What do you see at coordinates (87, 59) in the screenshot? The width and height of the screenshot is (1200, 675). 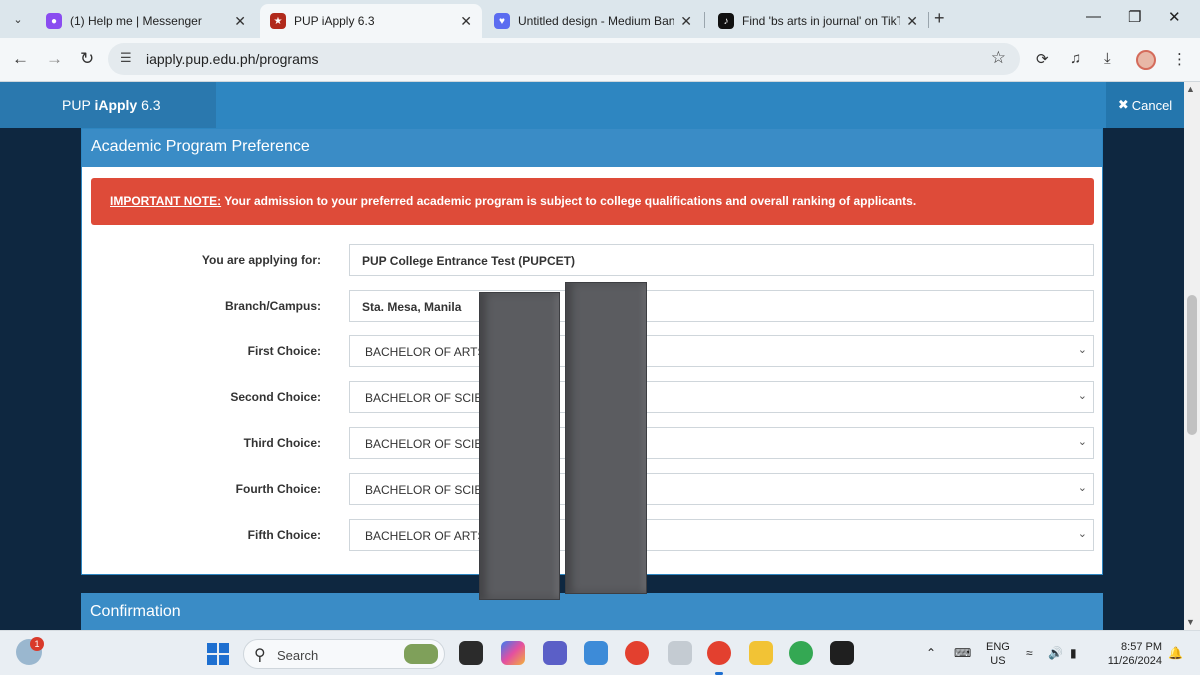 I see `reload-icon: ↻` at bounding box center [87, 59].